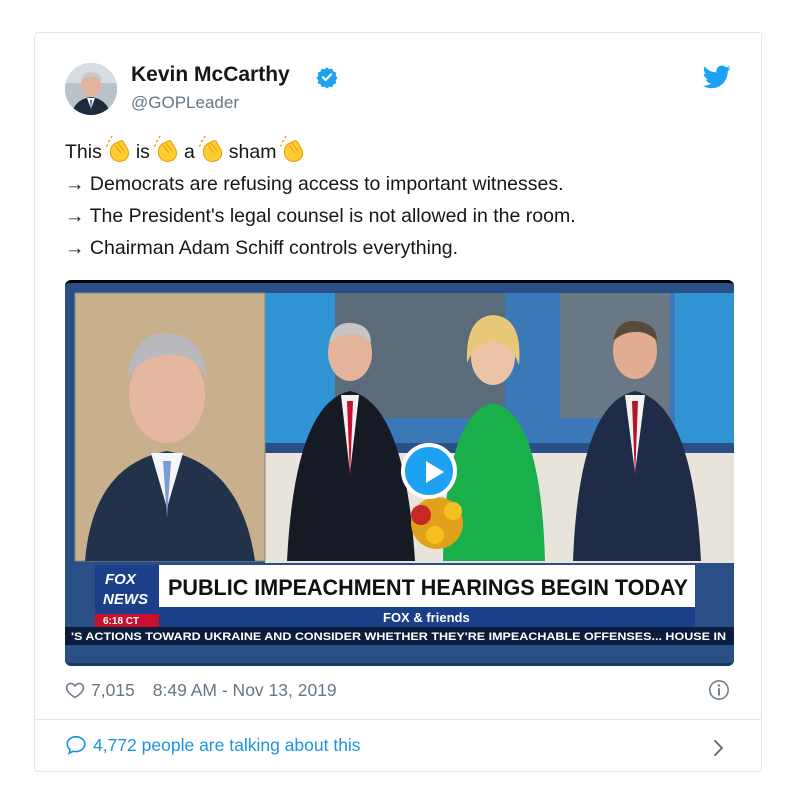 The width and height of the screenshot is (799, 811). Describe the element at coordinates (227, 745) in the screenshot. I see `talking-about-text: 4,772 people are talking about this` at that location.